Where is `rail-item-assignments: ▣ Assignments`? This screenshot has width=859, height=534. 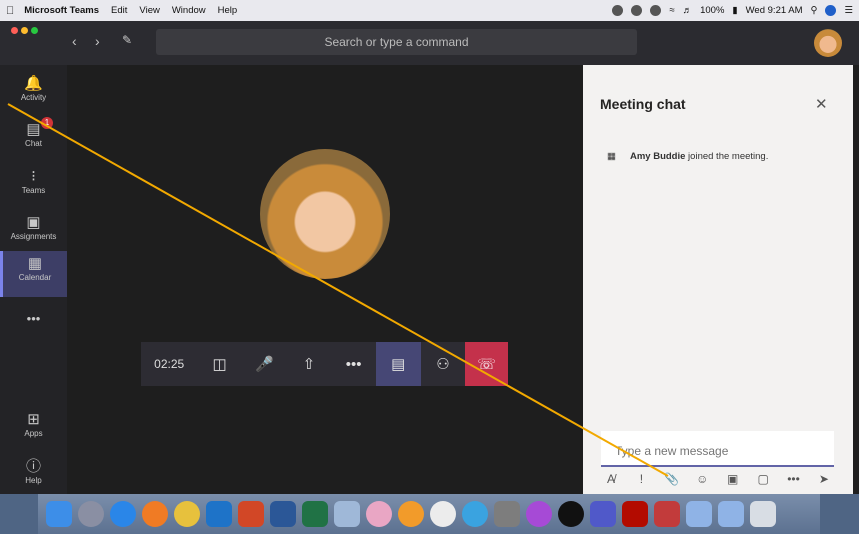 rail-item-assignments: ▣ Assignments is located at coordinates (33, 233).